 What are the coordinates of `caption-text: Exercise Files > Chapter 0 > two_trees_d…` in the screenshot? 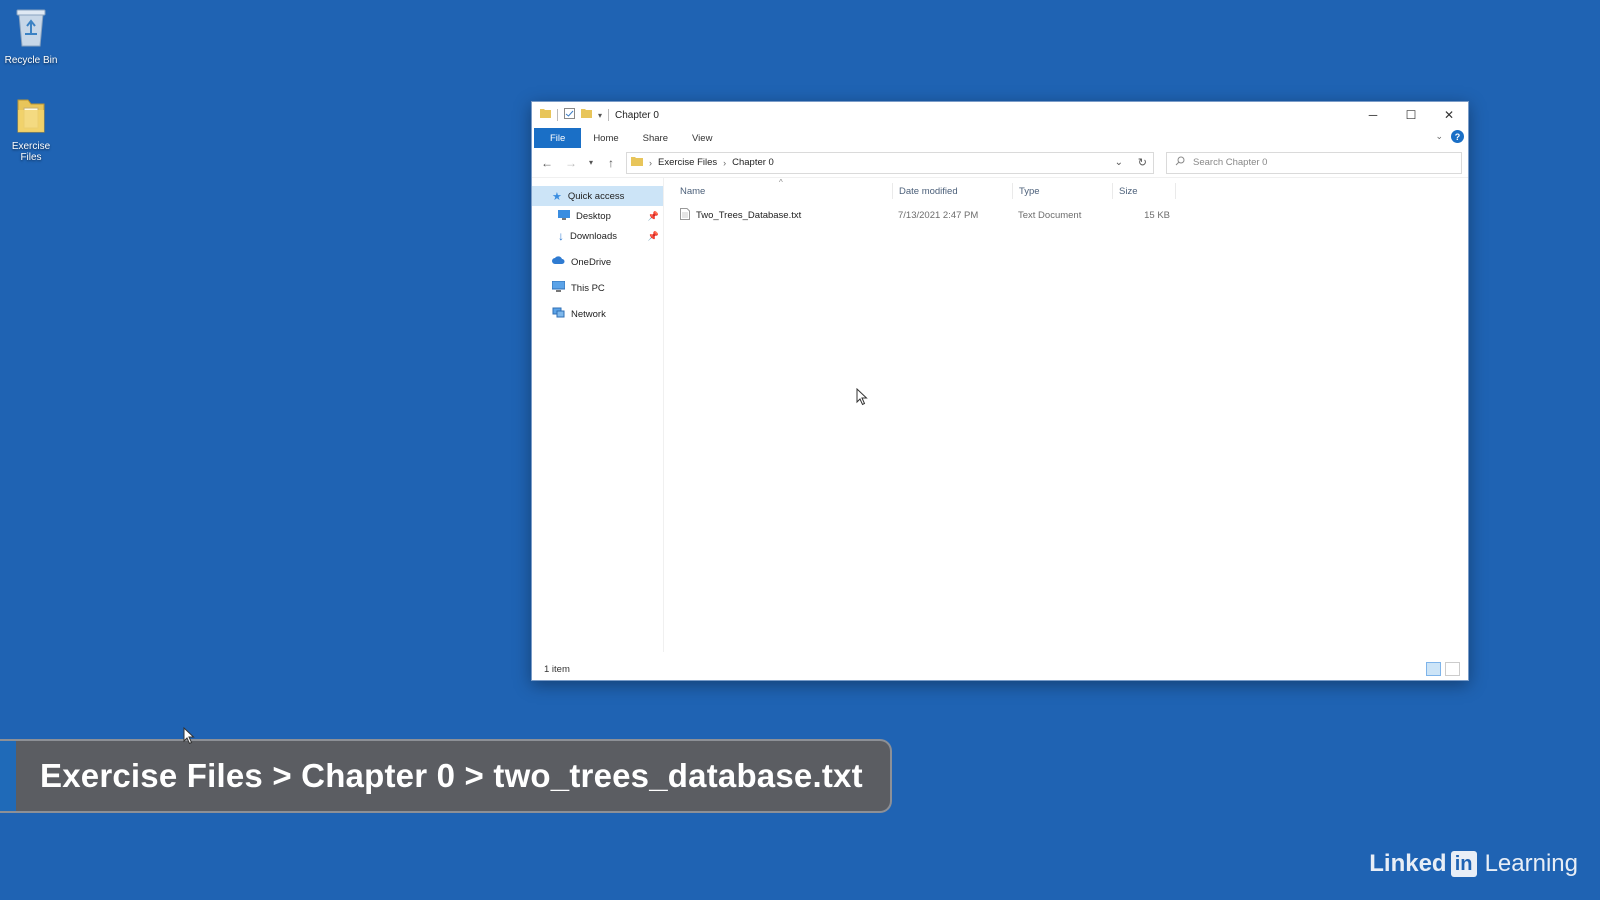 It's located at (451, 775).